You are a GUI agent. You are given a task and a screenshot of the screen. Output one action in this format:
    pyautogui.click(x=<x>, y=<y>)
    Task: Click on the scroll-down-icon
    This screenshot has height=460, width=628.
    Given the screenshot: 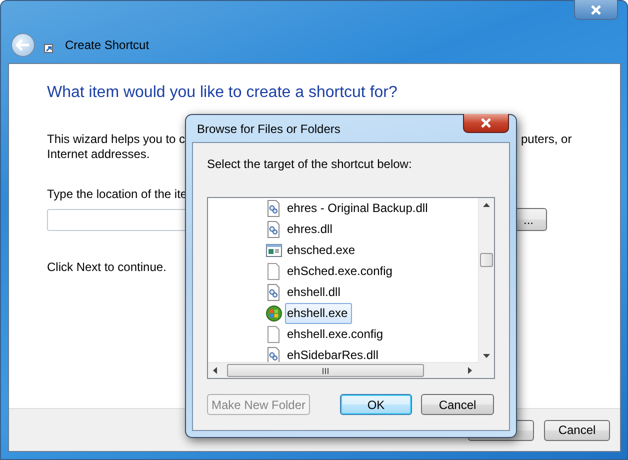 What is the action you would take?
    pyautogui.click(x=486, y=356)
    